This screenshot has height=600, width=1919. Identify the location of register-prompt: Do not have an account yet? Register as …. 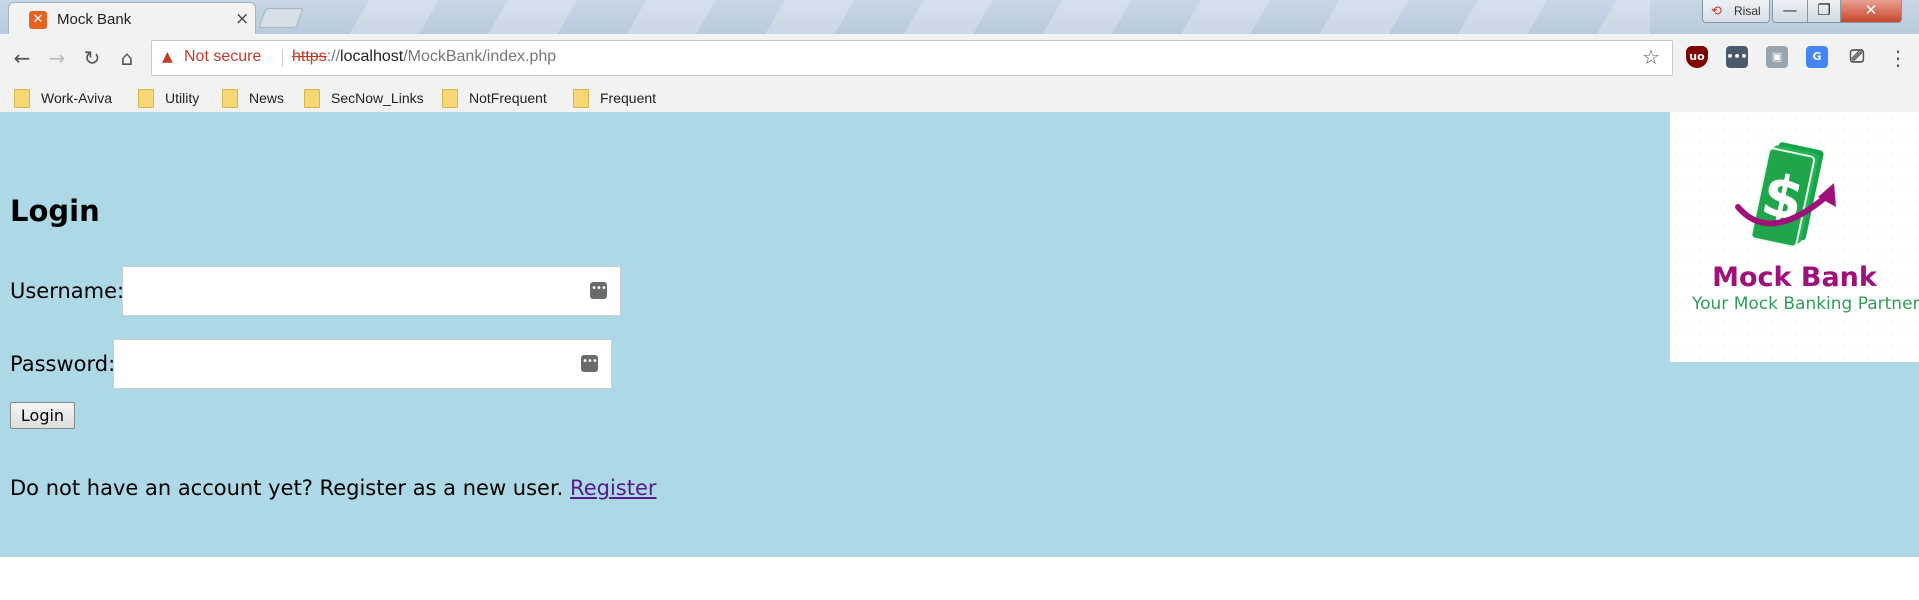
(333, 488).